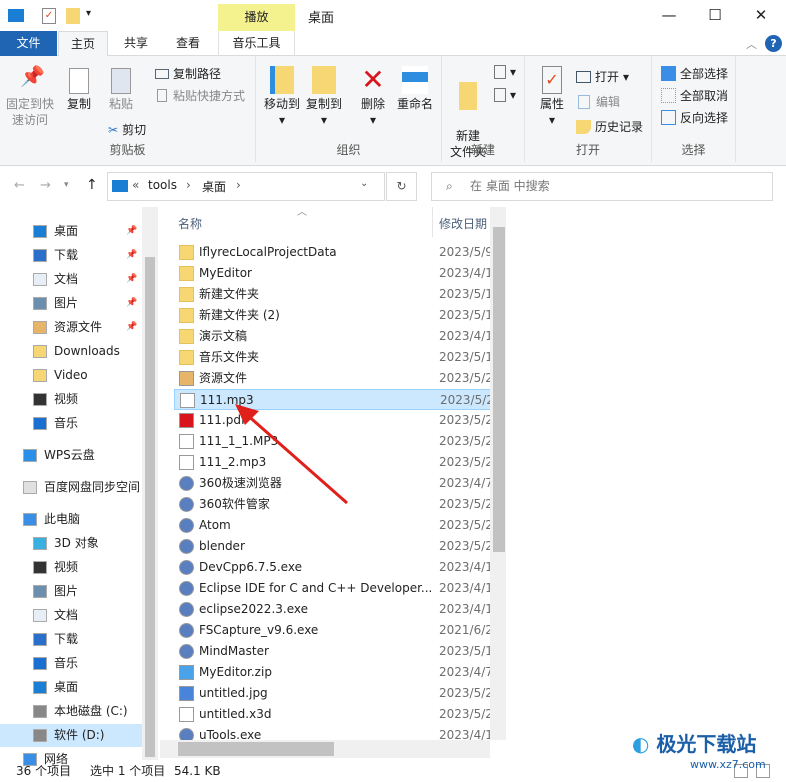 This screenshot has height=782, width=786. What do you see at coordinates (324, 97) in the screenshot?
I see `copy-to-button: 复制到 ▾` at bounding box center [324, 97].